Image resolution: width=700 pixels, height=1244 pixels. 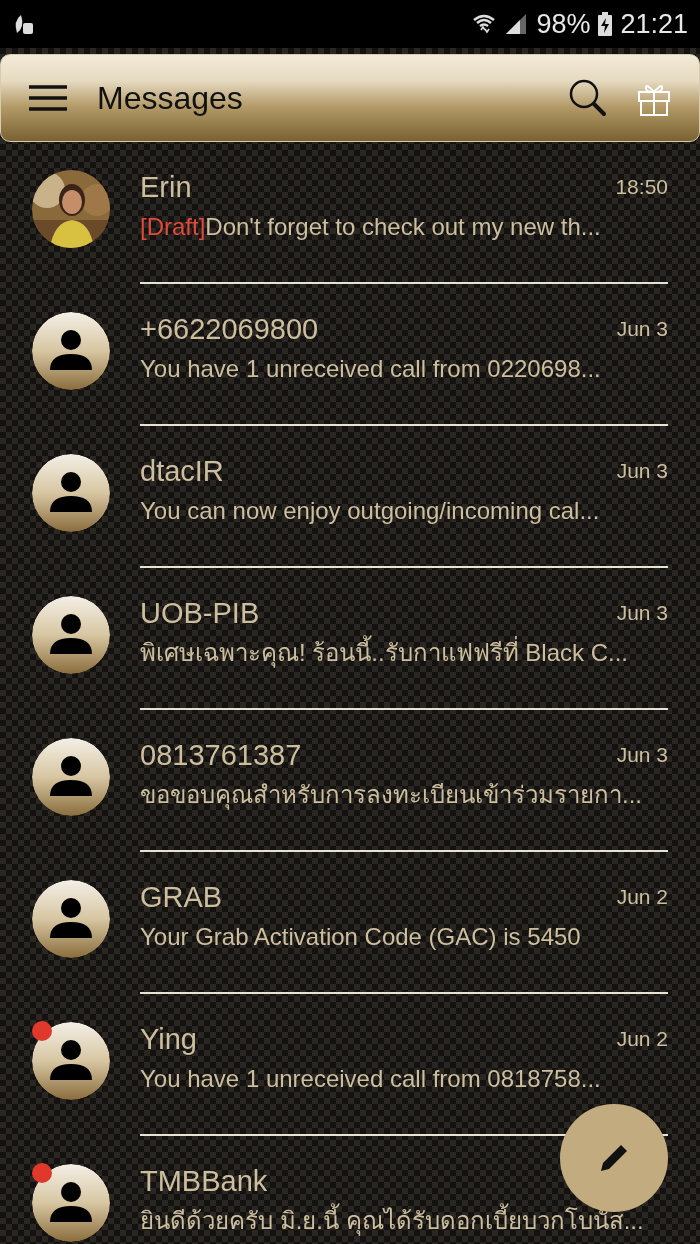 What do you see at coordinates (169, 1039) in the screenshot?
I see `contact-name: Ying` at bounding box center [169, 1039].